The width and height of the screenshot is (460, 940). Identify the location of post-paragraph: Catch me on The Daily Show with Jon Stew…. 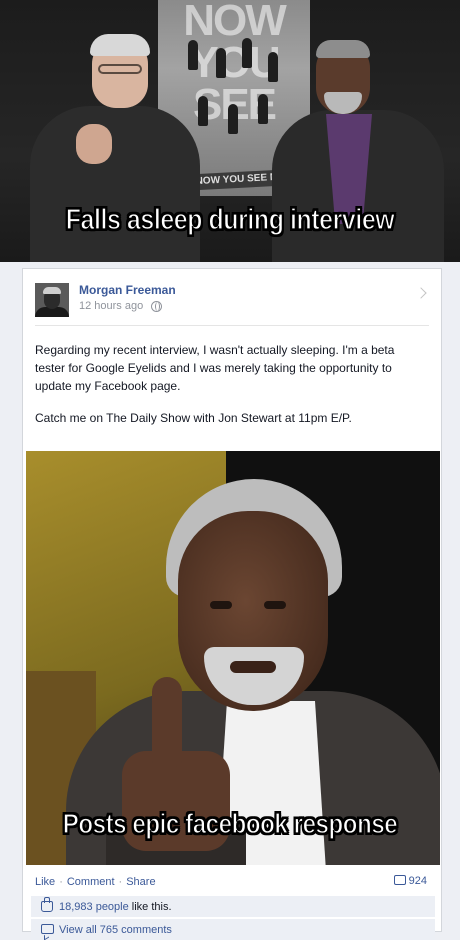
(193, 418).